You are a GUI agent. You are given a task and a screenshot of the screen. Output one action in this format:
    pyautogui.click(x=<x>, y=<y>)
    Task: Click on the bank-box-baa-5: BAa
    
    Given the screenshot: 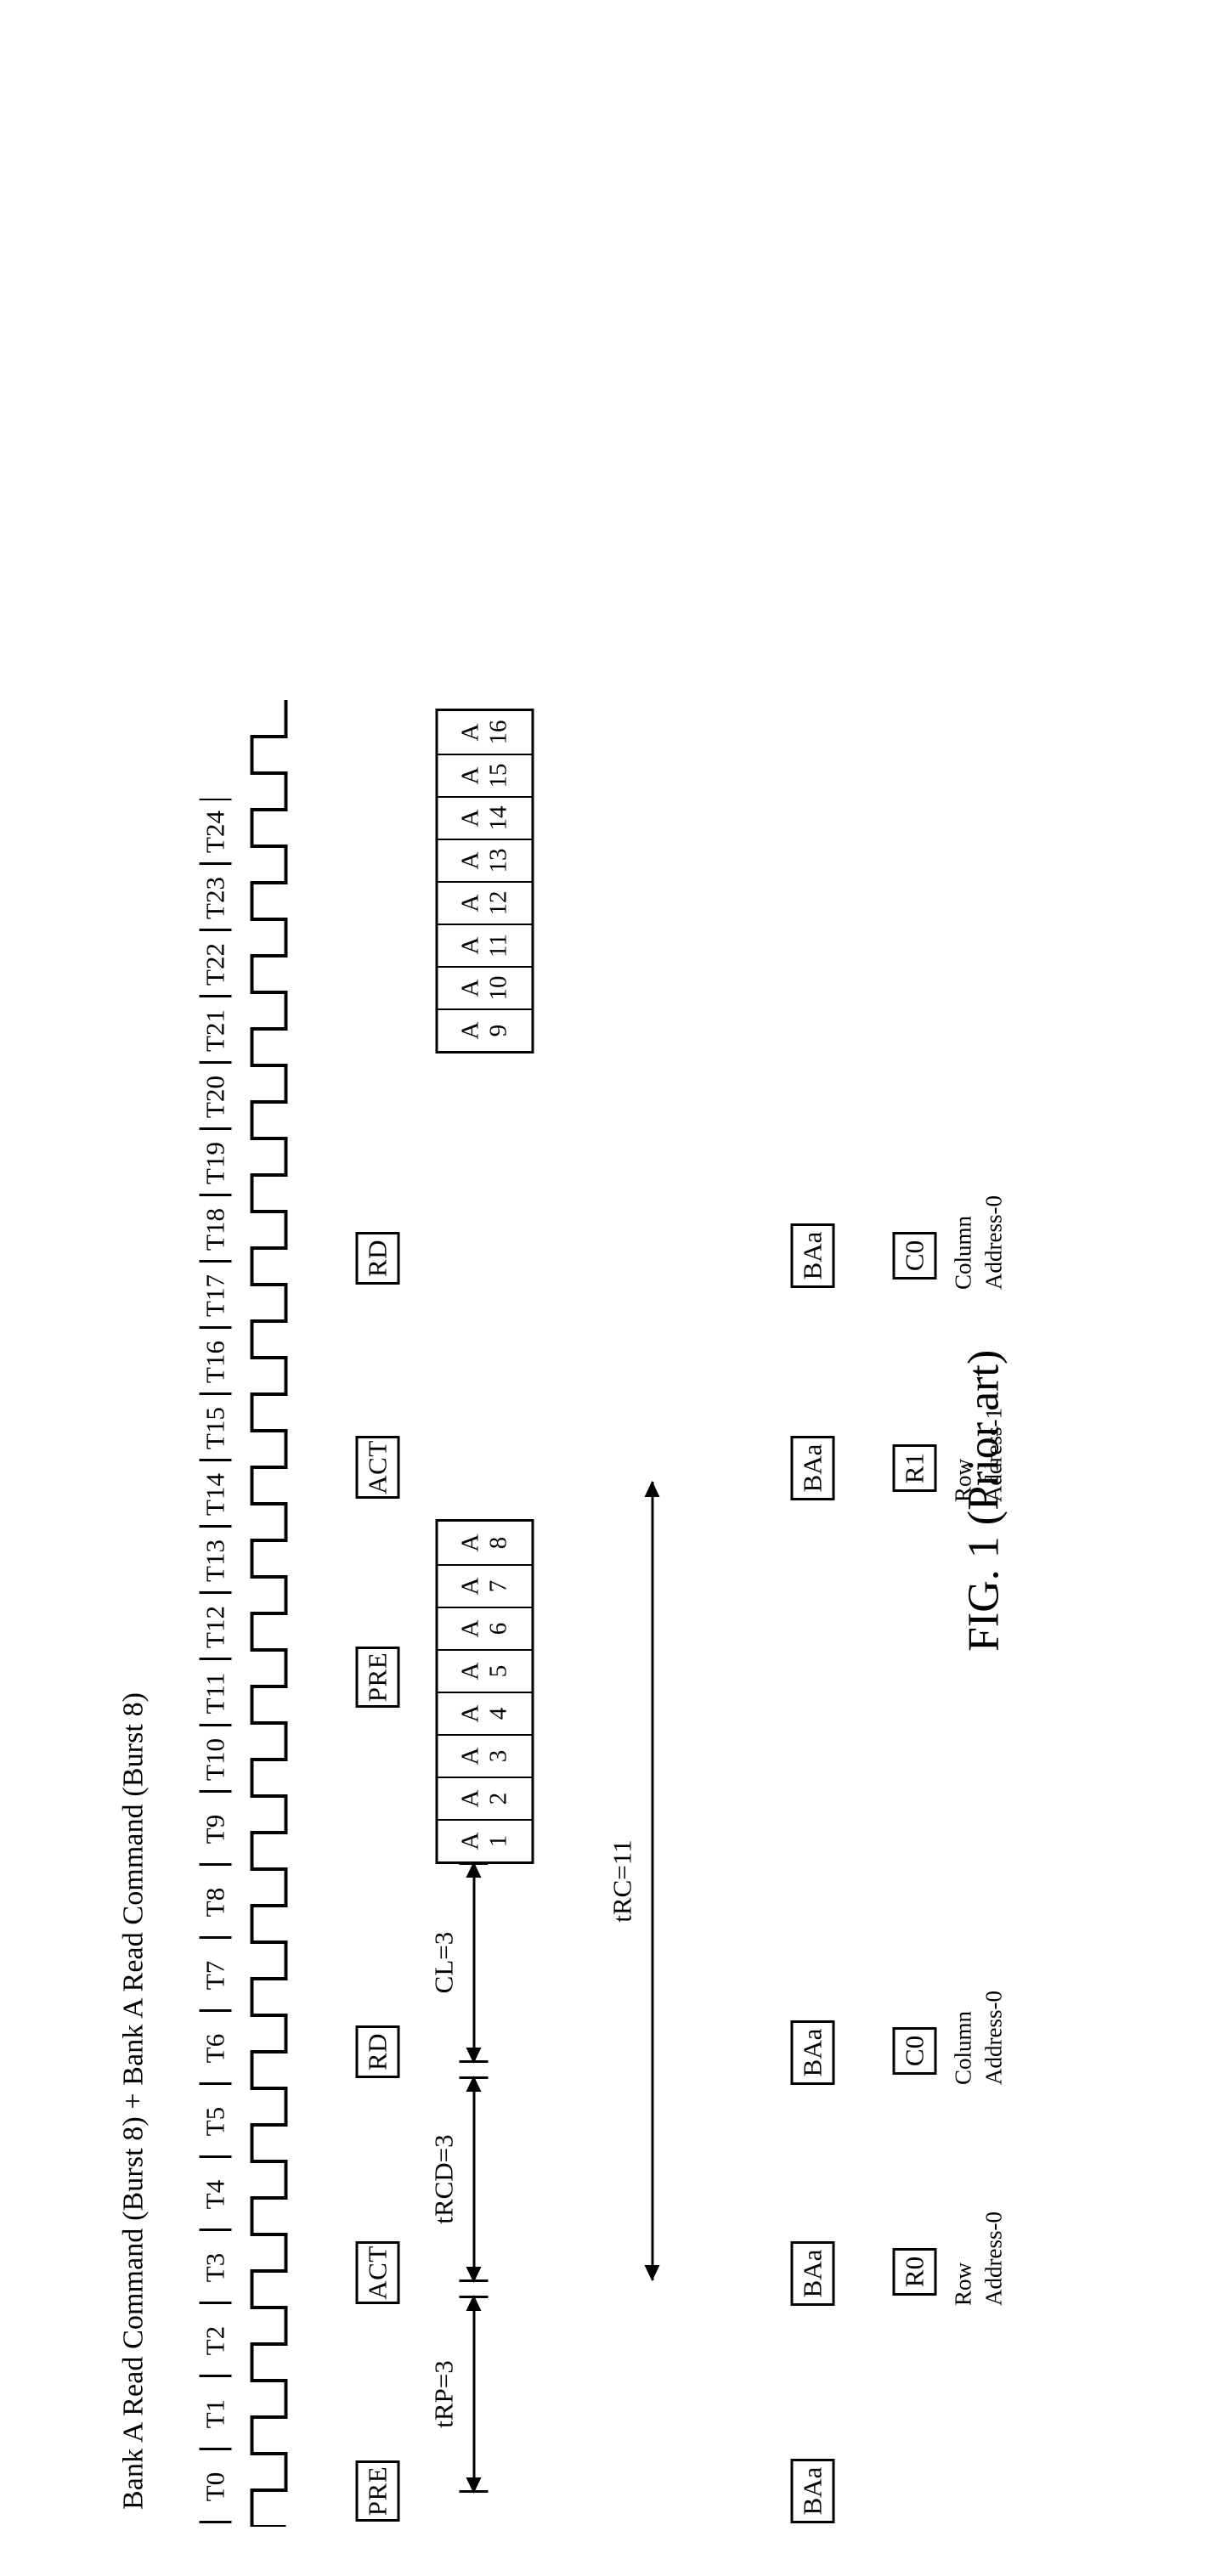 What is the action you would take?
    pyautogui.click(x=812, y=1255)
    